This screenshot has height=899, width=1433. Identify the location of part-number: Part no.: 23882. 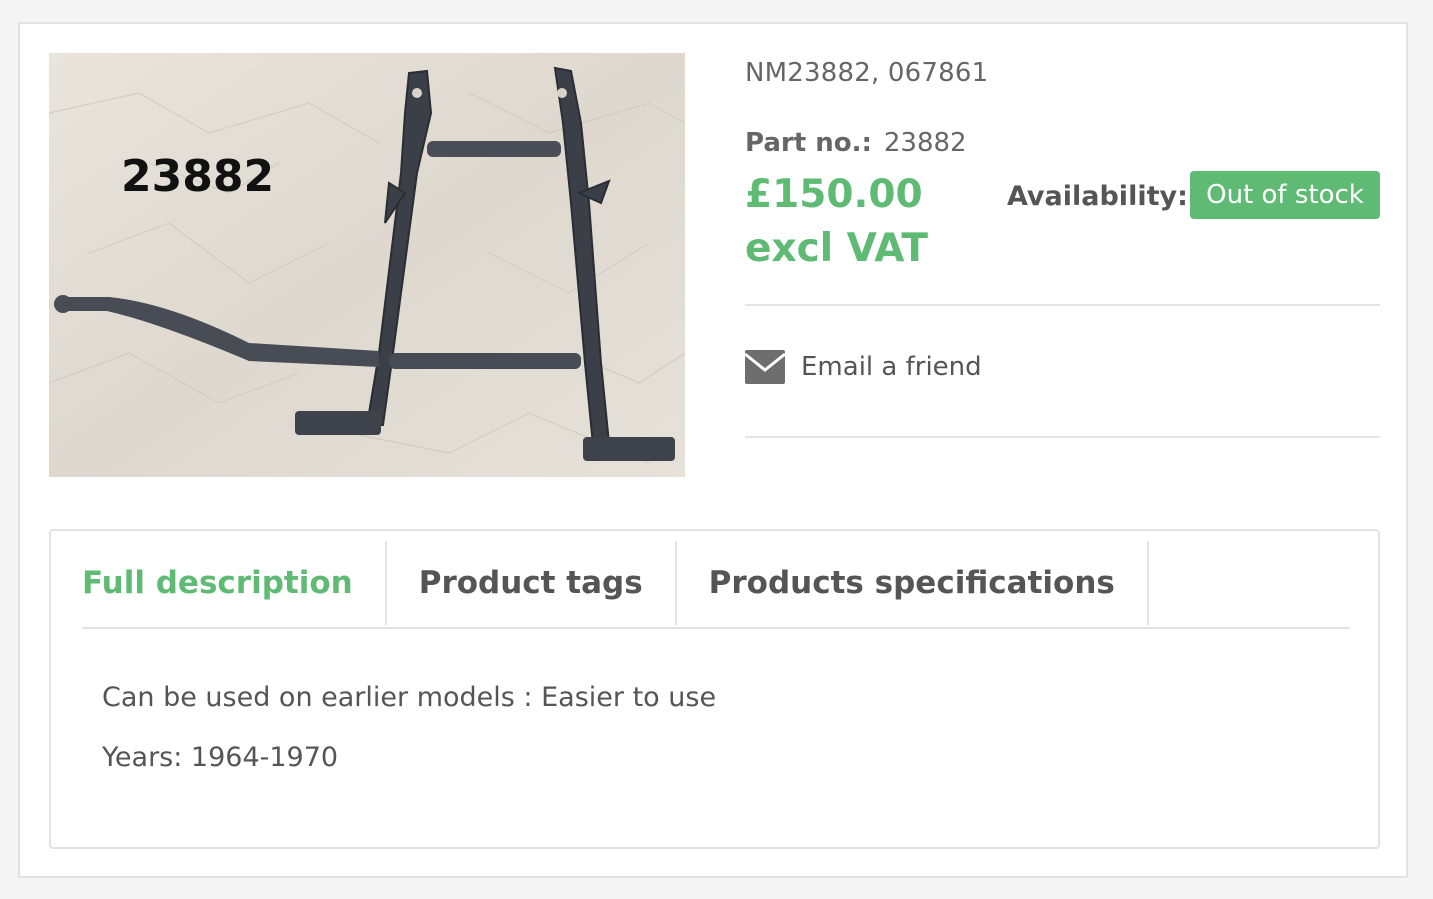
(856, 143).